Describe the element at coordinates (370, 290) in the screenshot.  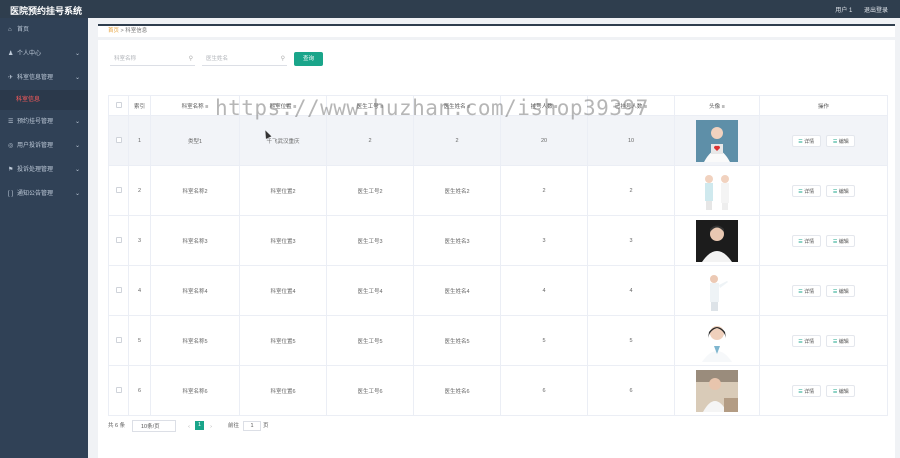
I see `cell-doctor-no: 医生工号4` at that location.